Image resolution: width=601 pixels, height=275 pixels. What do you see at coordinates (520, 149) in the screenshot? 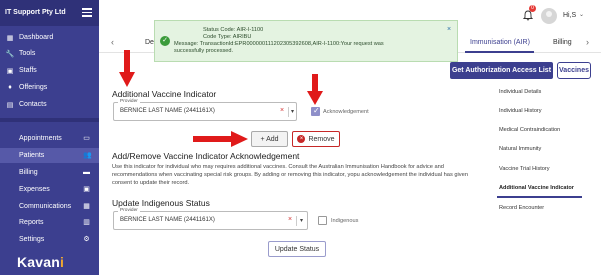
I see `side-menu-natural-immunity: Natural Immunity` at bounding box center [520, 149].